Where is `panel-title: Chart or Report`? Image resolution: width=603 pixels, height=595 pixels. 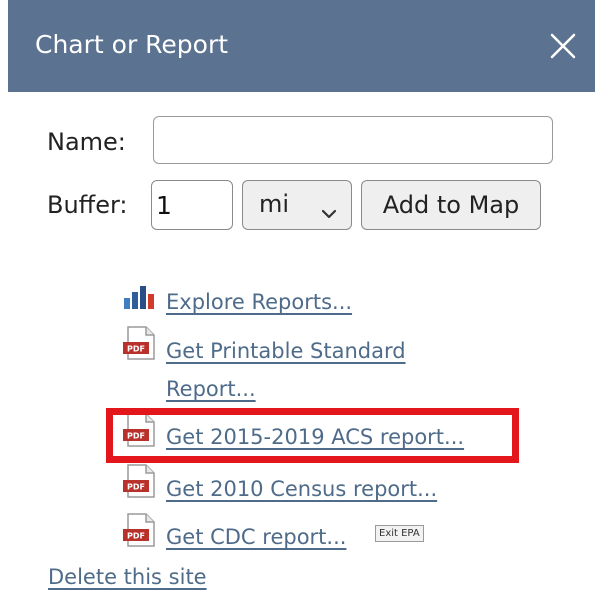
panel-title: Chart or Report is located at coordinates (132, 44).